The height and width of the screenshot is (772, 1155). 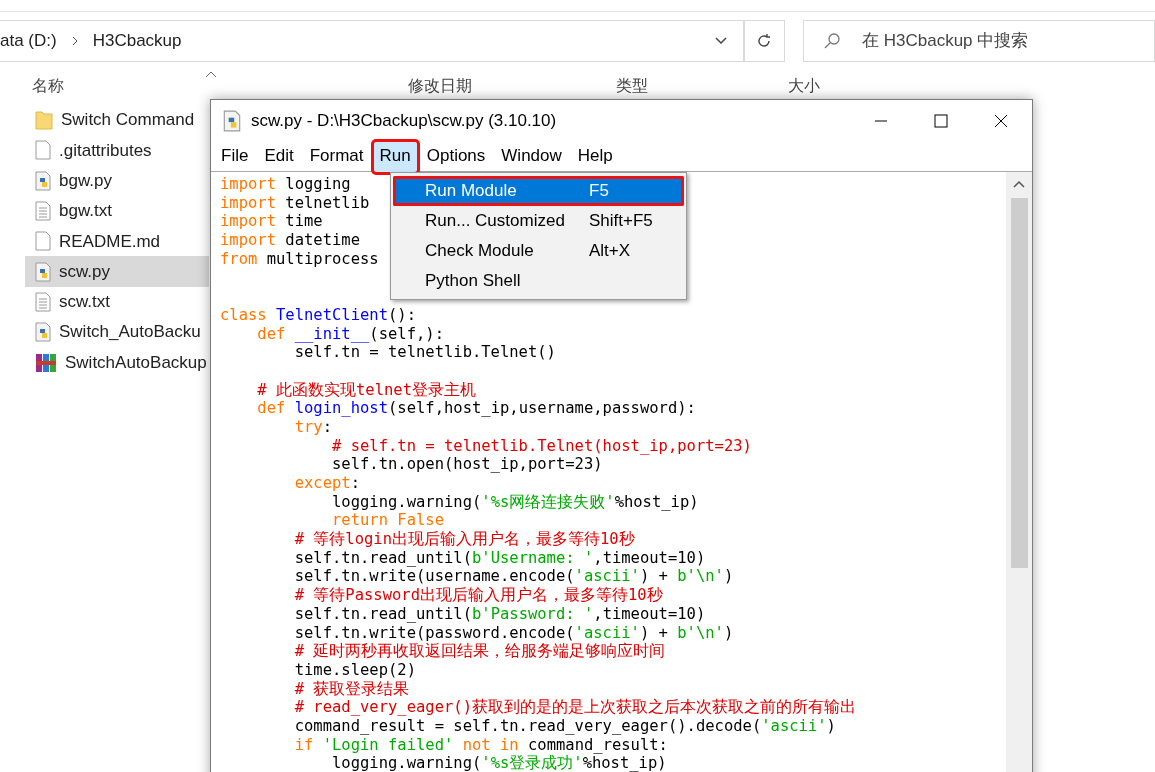 I want to click on file-name: bgw.txt, so click(x=85, y=211).